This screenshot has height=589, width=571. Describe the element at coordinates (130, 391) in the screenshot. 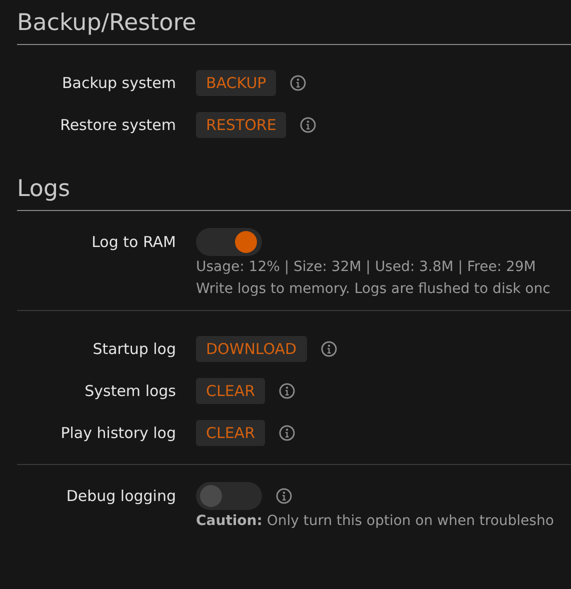

I see `setting-label: System logs` at that location.